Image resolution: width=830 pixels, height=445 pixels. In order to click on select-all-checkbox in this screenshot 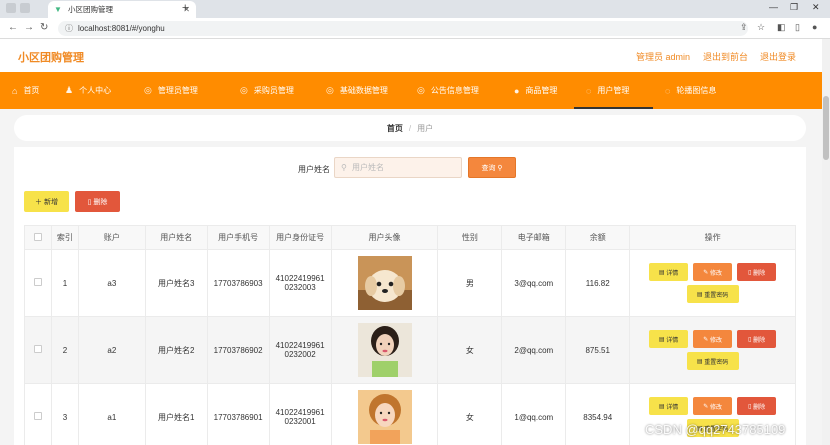, I will do `click(37, 236)`.